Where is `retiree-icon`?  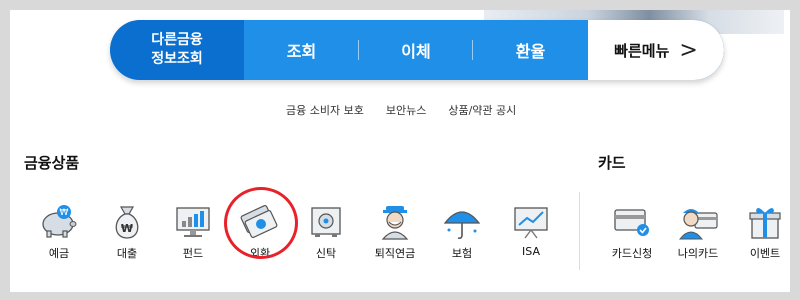
retiree-icon is located at coordinates (395, 222).